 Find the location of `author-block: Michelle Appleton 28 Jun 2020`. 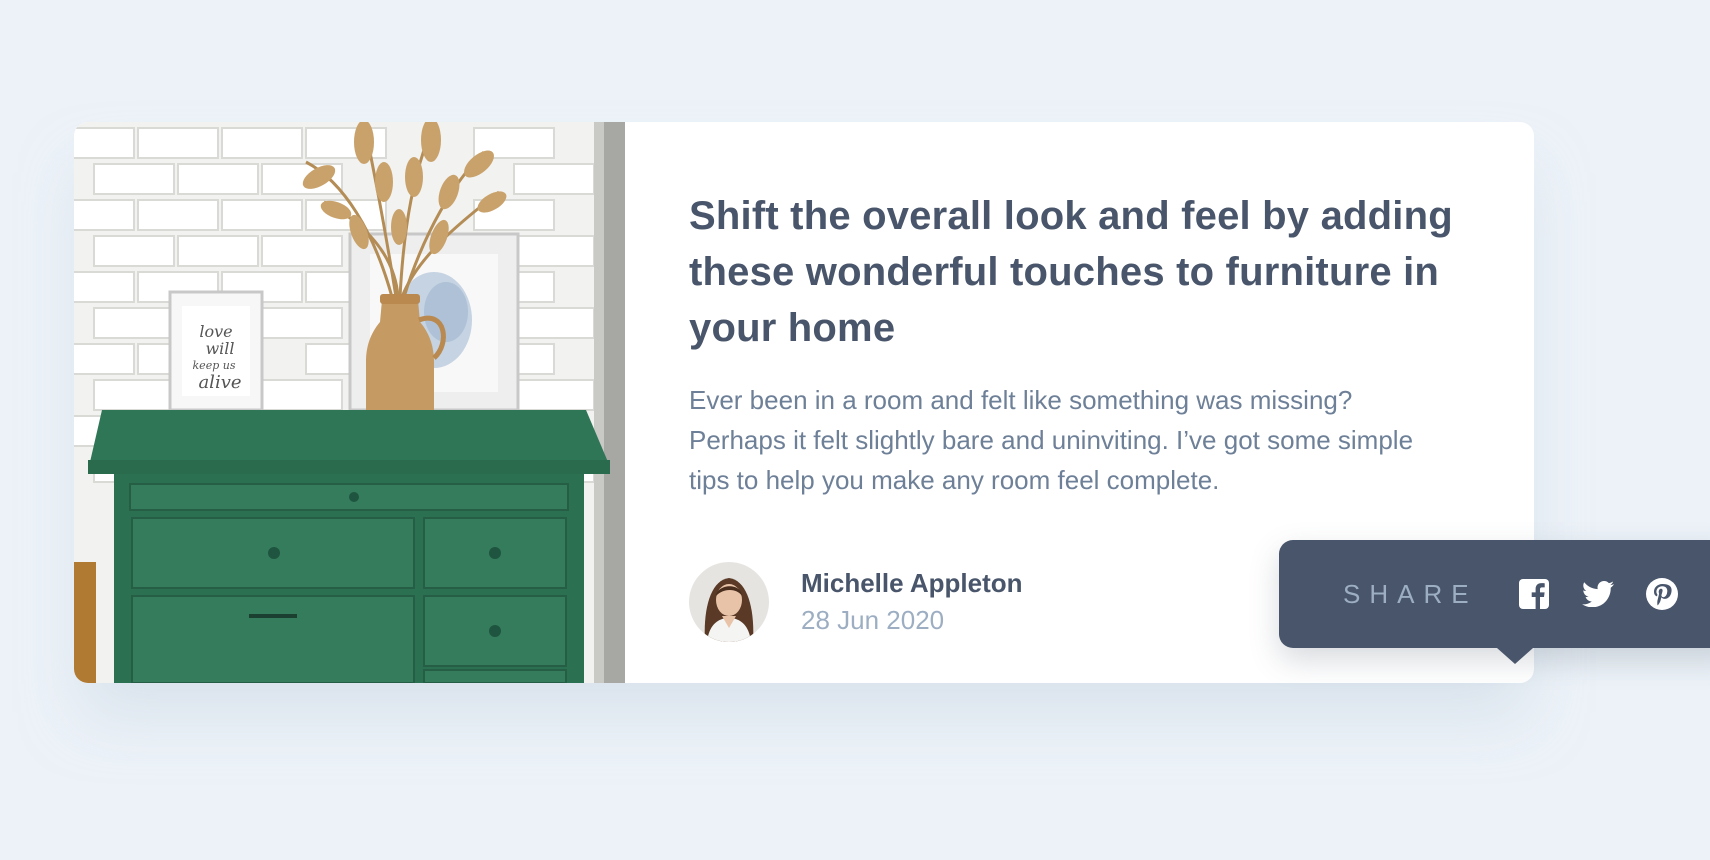

author-block: Michelle Appleton 28 Jun 2020 is located at coordinates (856, 602).